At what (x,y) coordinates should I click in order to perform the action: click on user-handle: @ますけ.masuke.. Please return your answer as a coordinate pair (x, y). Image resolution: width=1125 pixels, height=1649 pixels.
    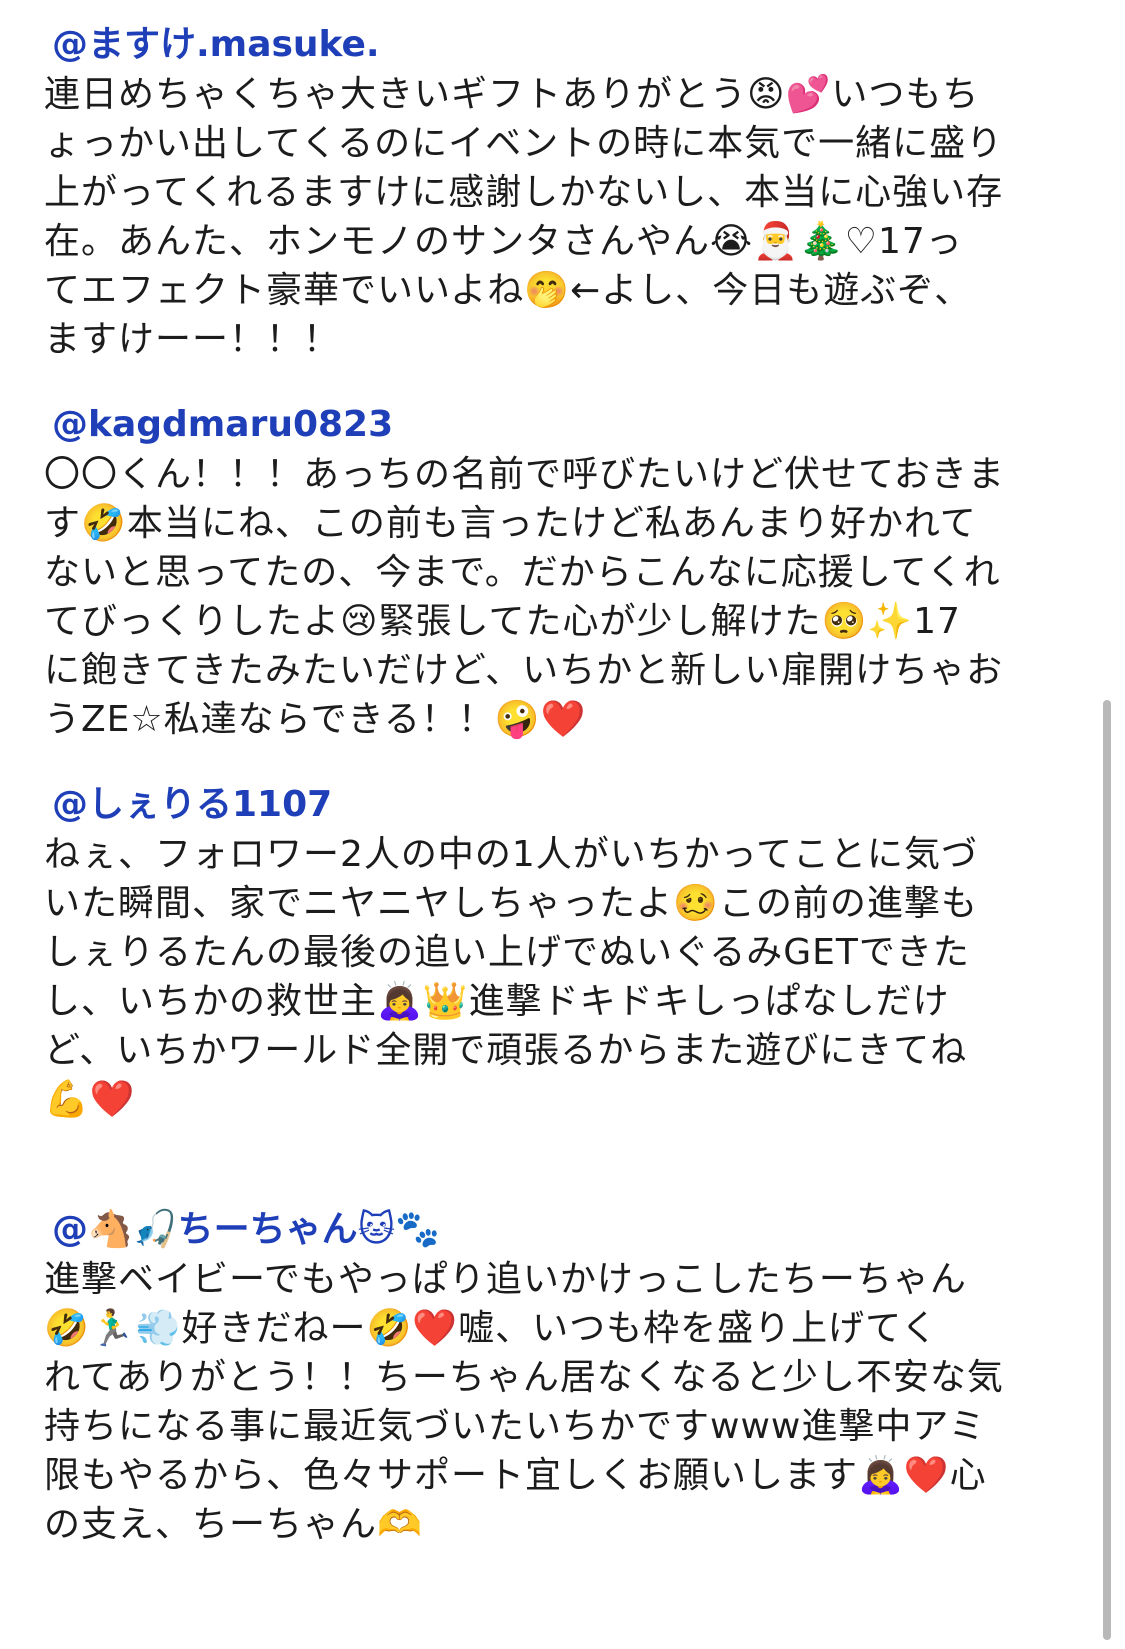
    Looking at the image, I should click on (576, 45).